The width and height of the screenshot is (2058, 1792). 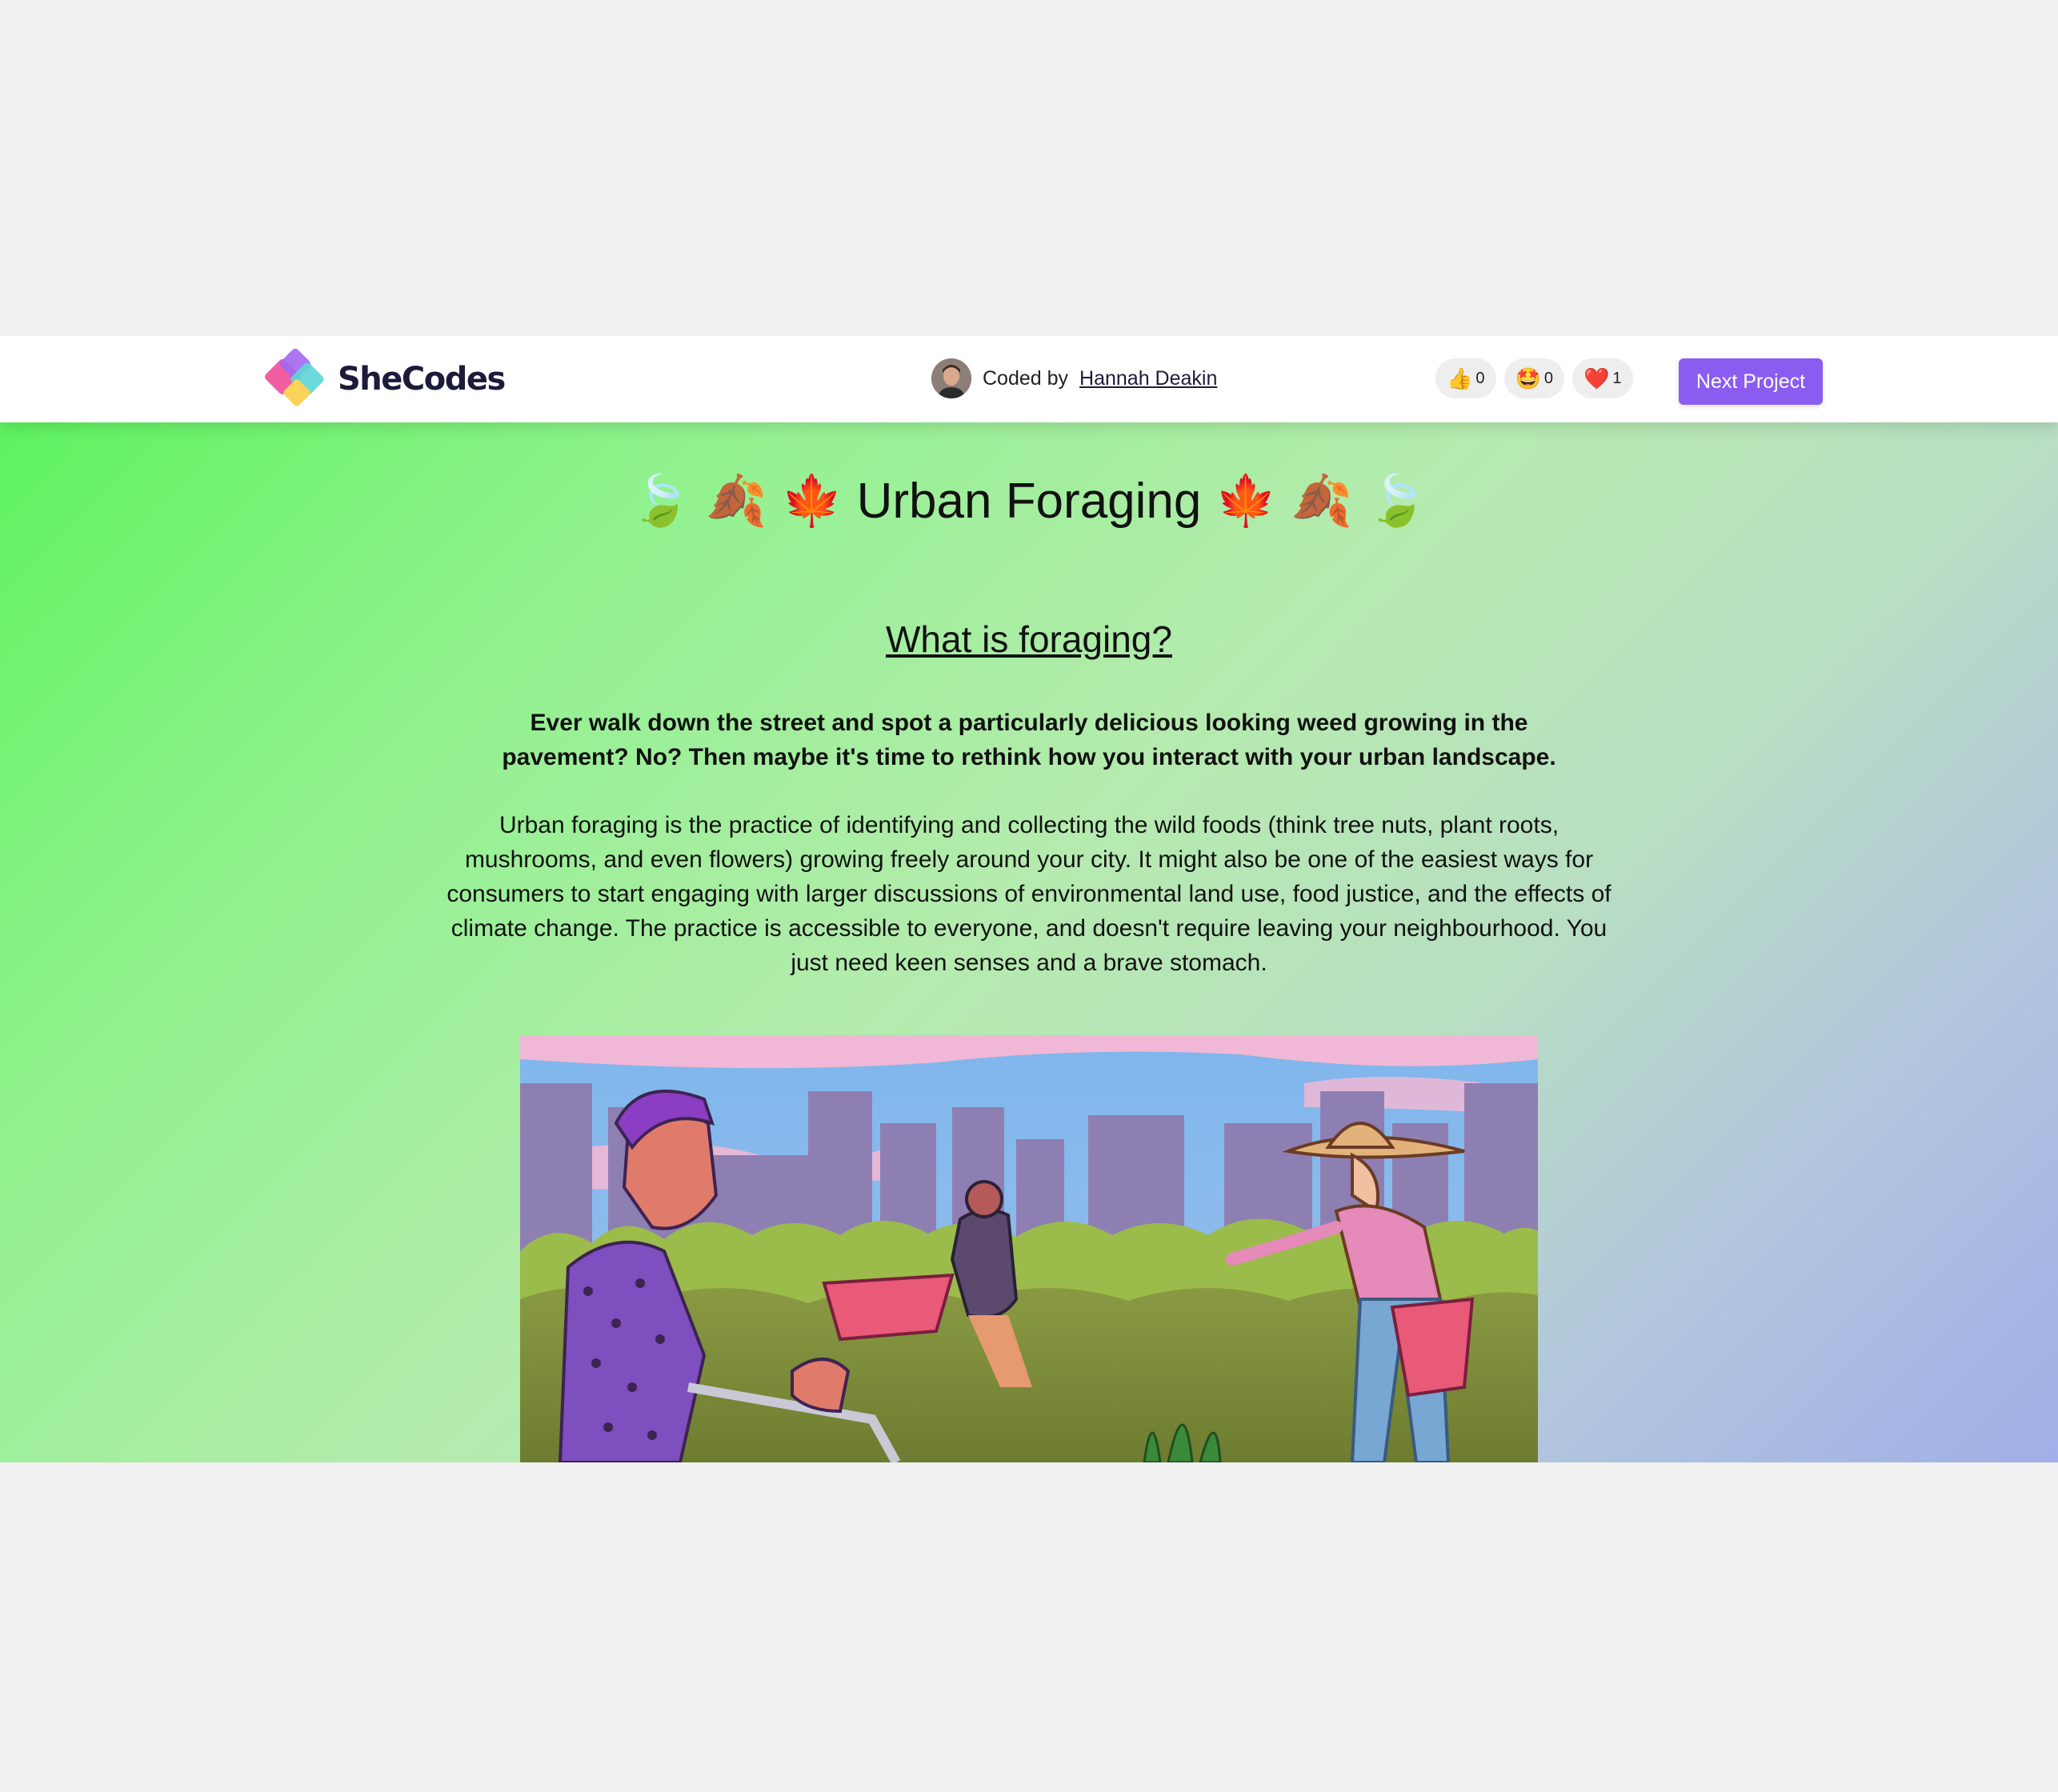 What do you see at coordinates (422, 379) in the screenshot?
I see `brand-name: SheCodes` at bounding box center [422, 379].